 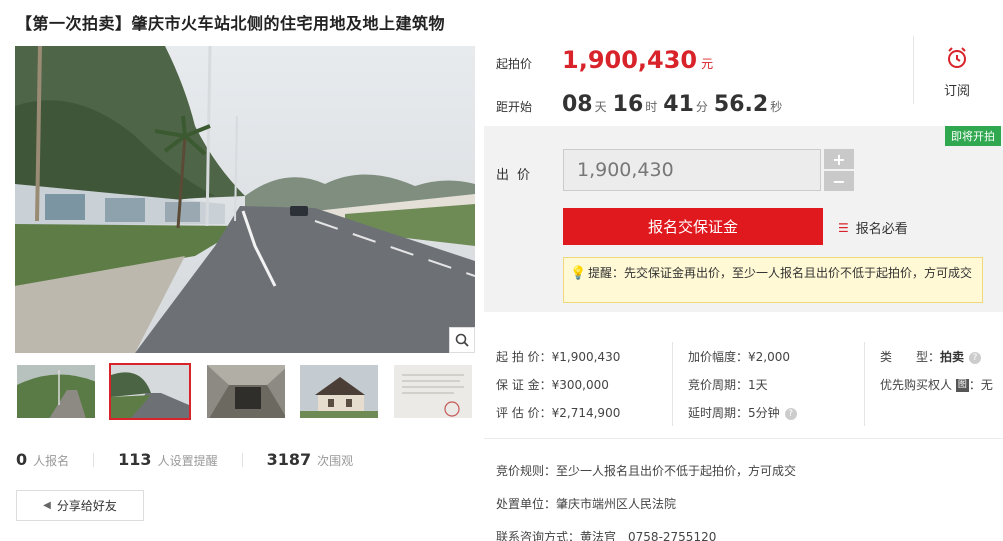 I want to click on start-price-unit: 元, so click(x=707, y=64).